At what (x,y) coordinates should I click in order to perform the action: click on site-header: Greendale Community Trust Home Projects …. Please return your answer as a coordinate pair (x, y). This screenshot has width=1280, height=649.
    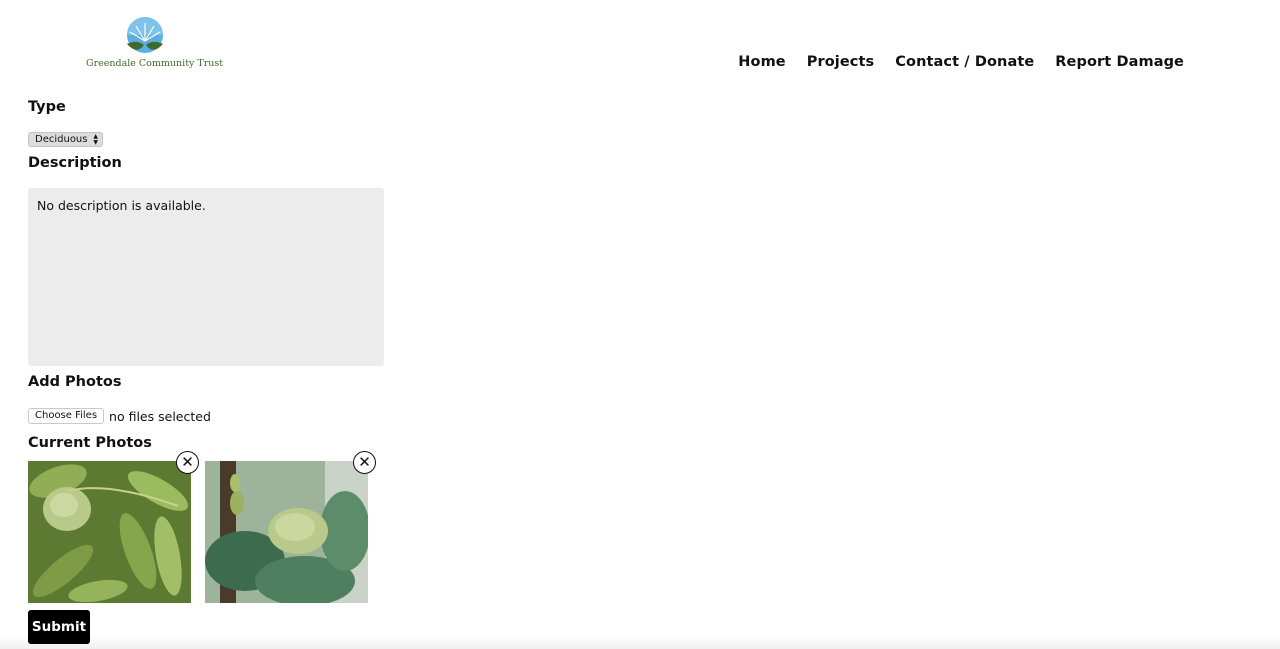
    Looking at the image, I should click on (640, 45).